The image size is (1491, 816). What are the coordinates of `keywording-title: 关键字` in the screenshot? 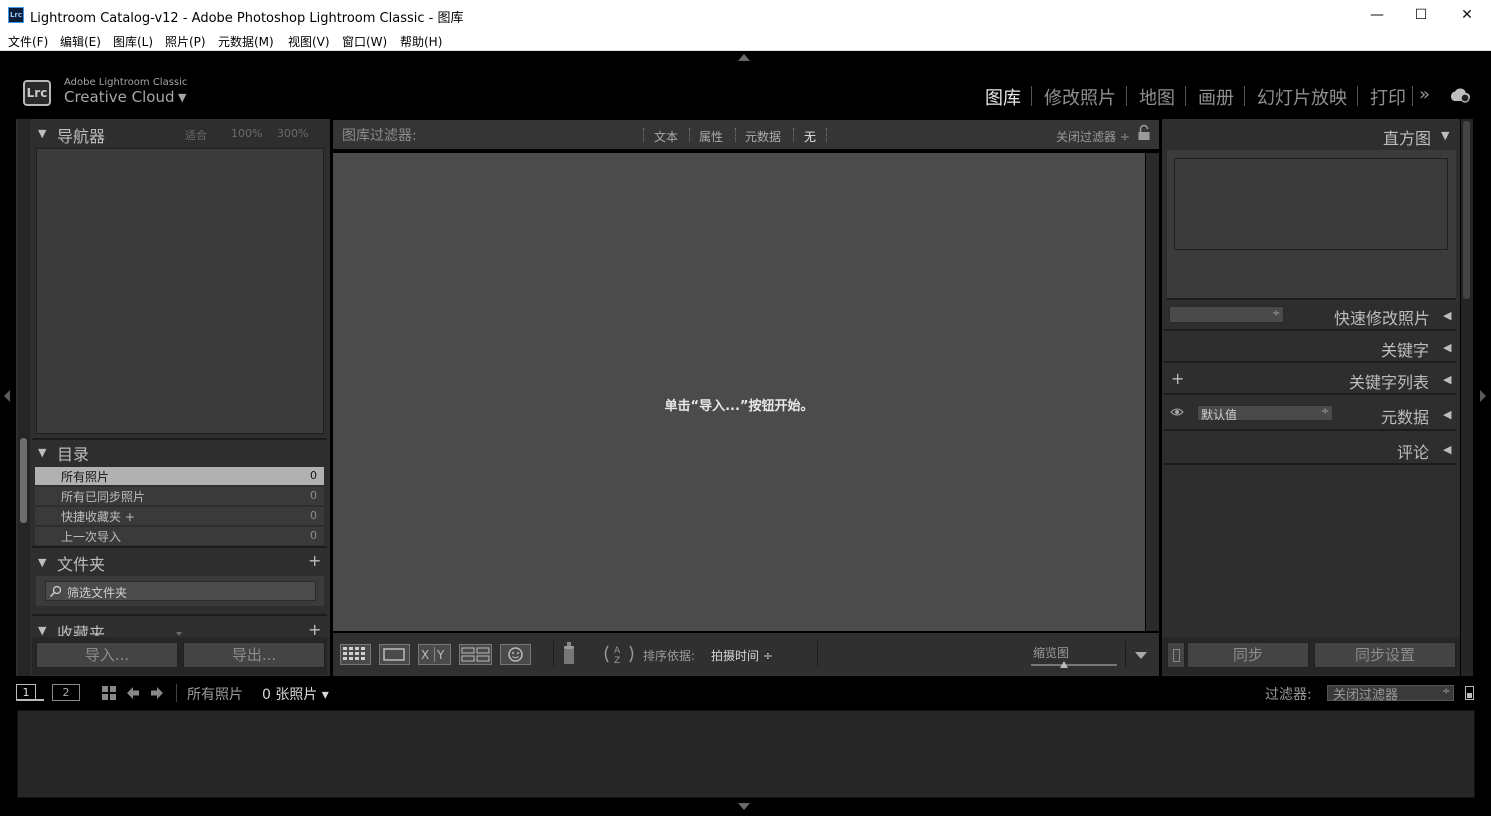 It's located at (1405, 349).